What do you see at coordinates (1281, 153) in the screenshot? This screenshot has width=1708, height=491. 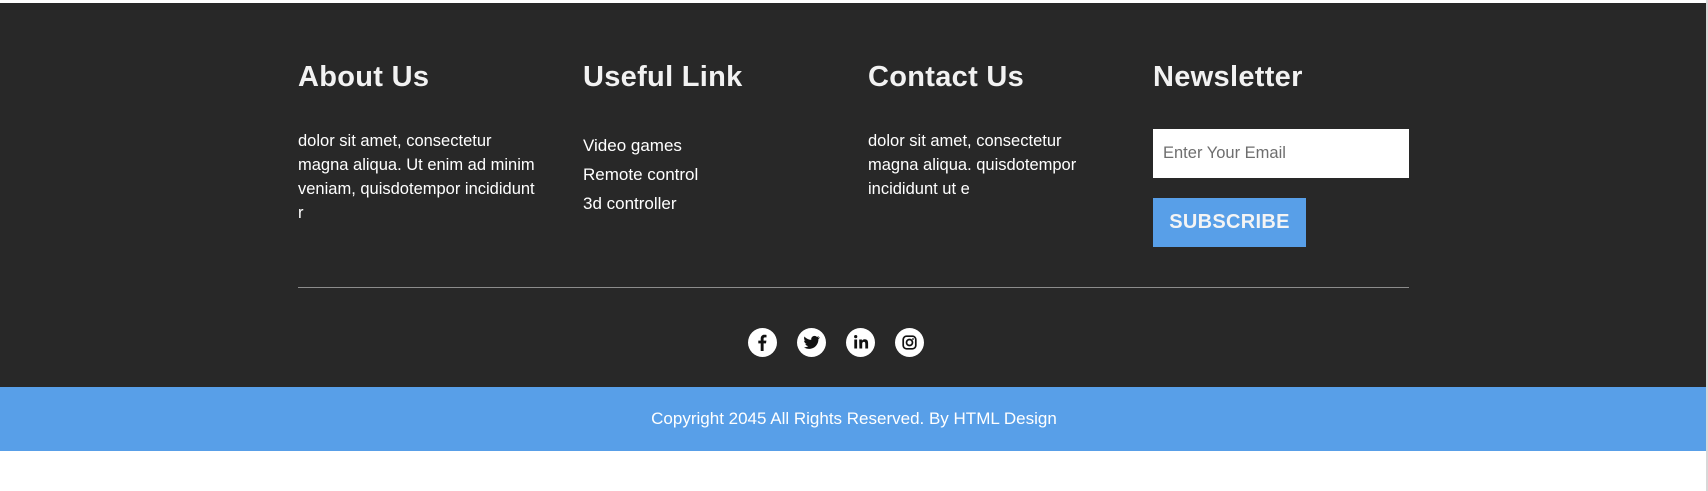 I see `email-input` at bounding box center [1281, 153].